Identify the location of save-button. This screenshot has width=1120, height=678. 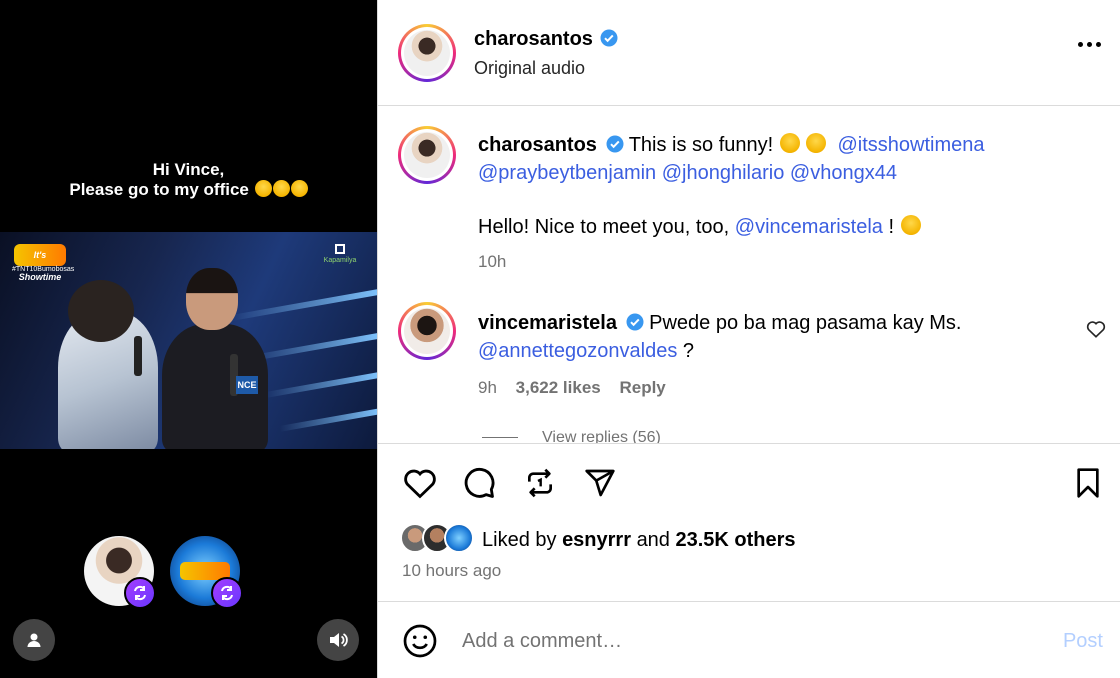
(1088, 483).